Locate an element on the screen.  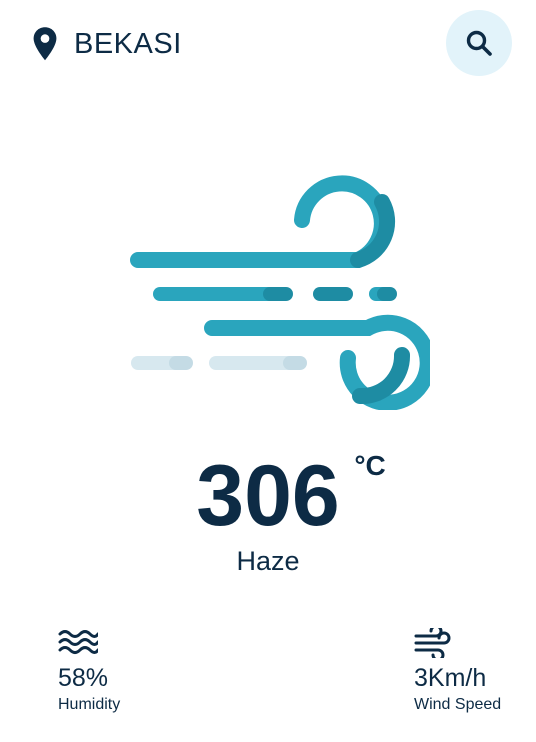
city-name: BEKASI is located at coordinates (128, 43).